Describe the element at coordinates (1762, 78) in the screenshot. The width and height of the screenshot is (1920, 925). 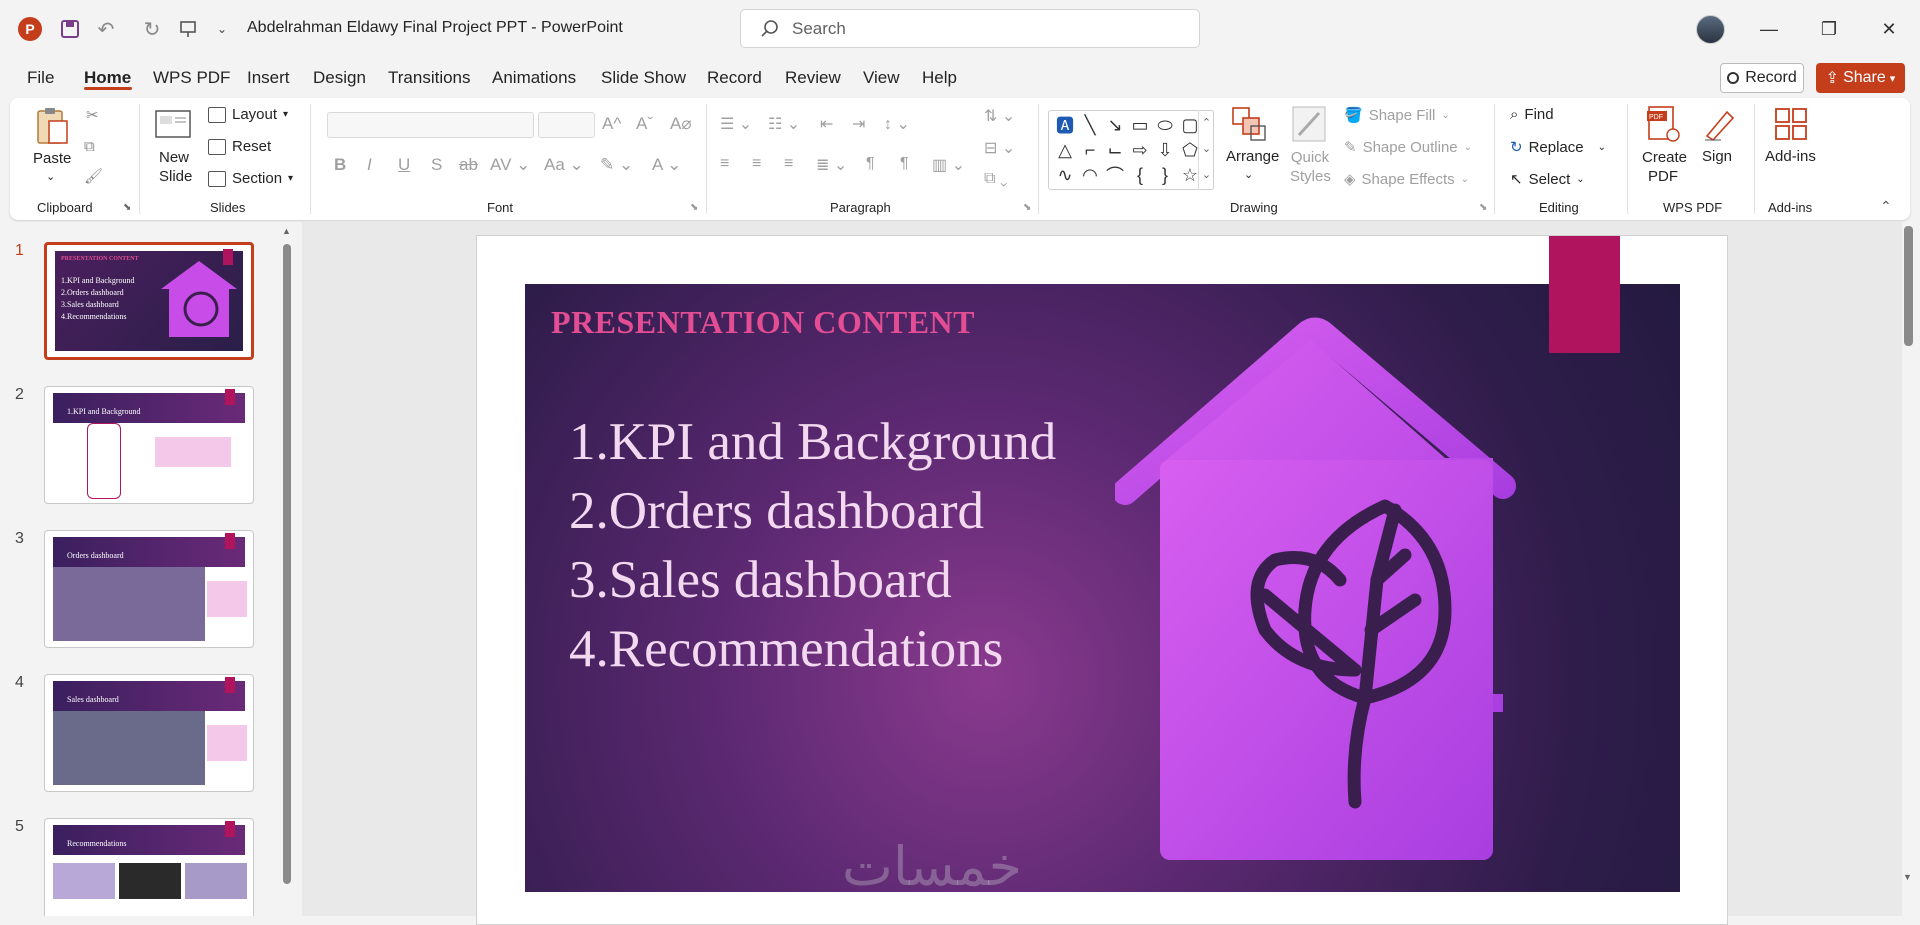
I see `record-button: Record` at that location.